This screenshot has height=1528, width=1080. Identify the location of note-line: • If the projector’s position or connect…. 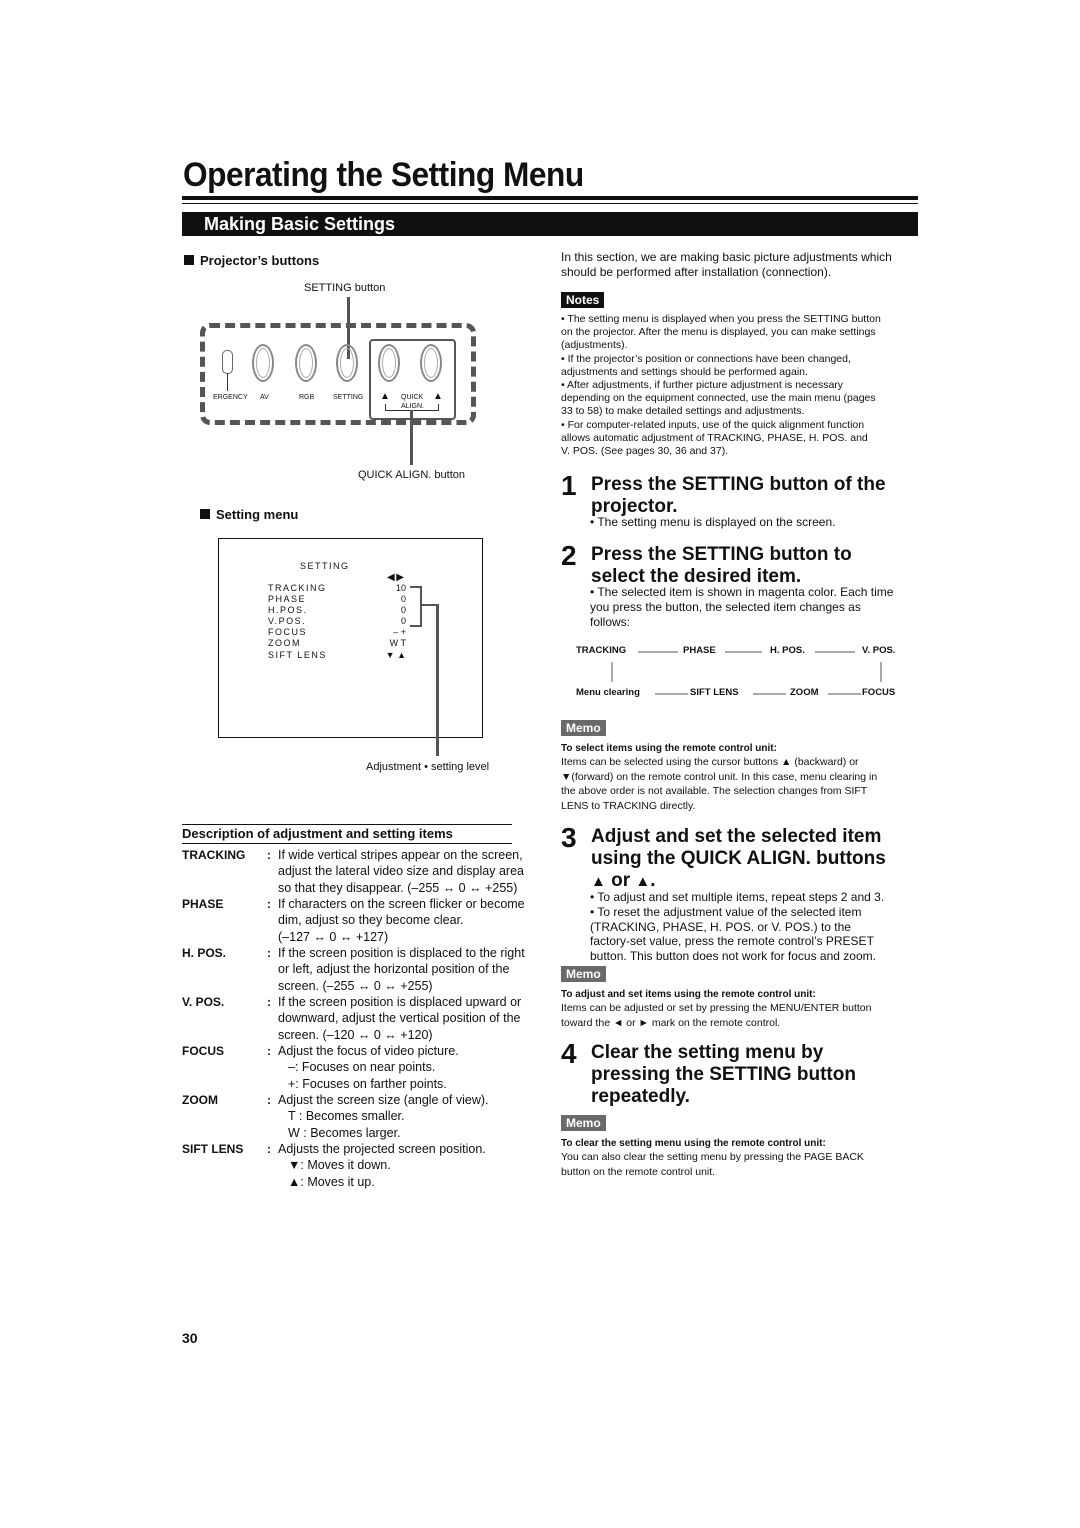
(706, 358).